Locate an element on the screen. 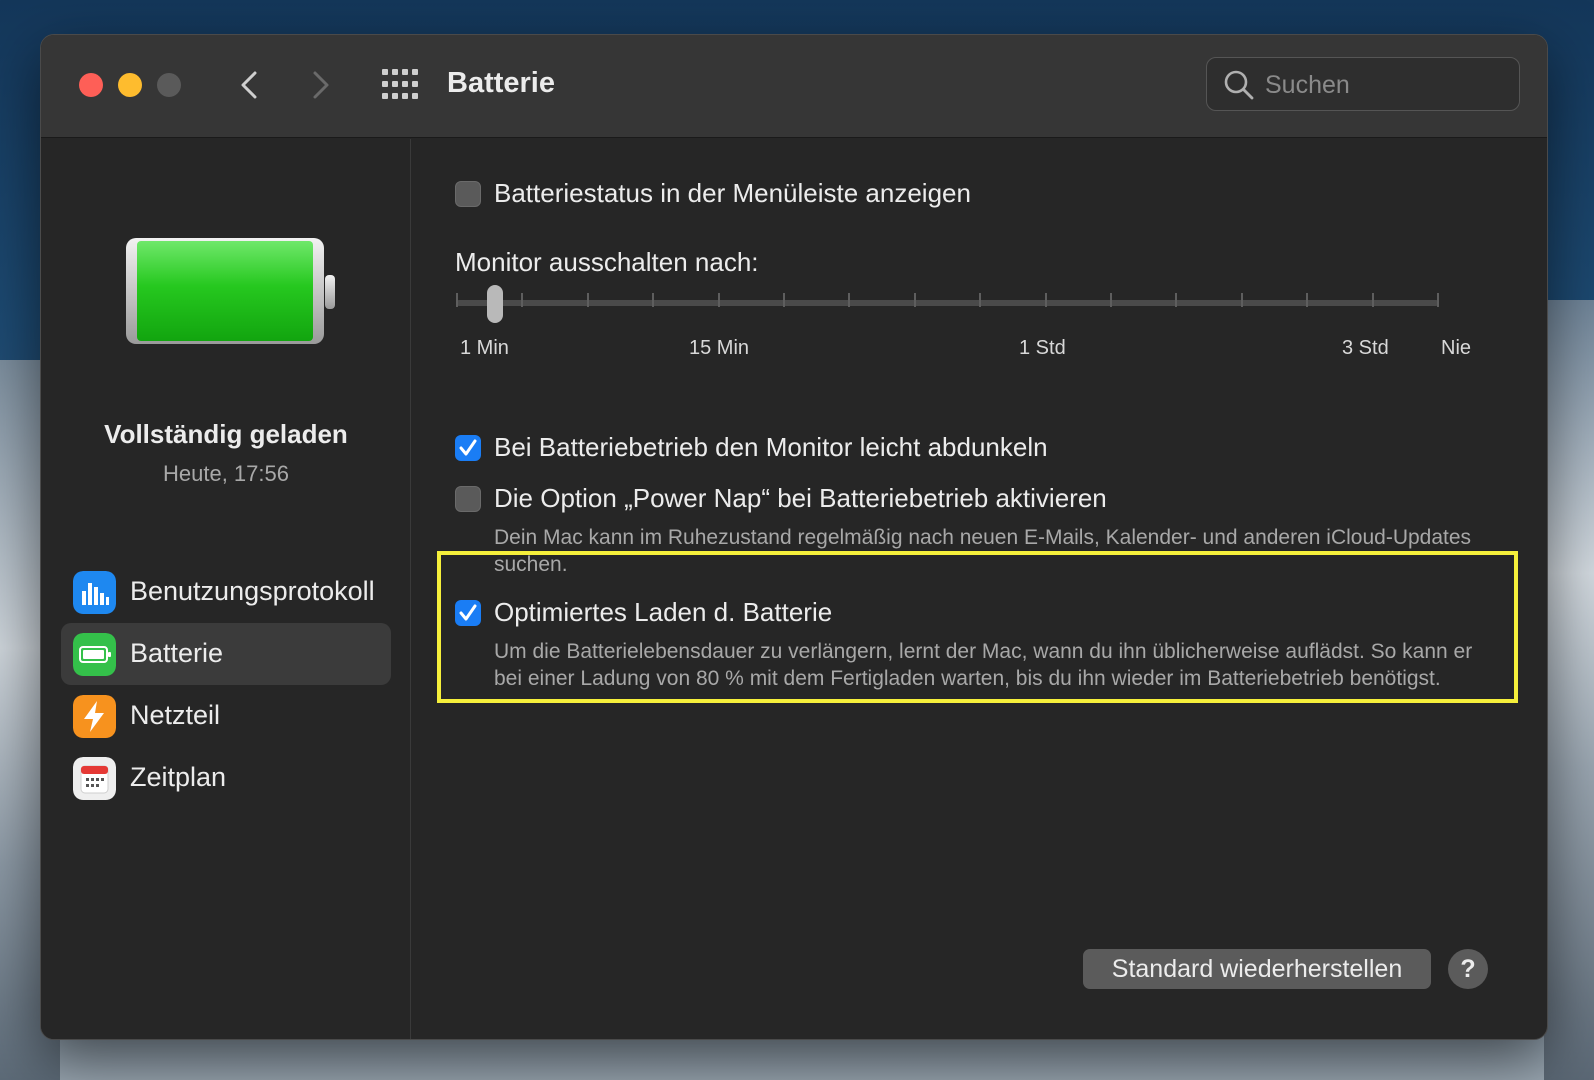  minimize-button is located at coordinates (130, 85).